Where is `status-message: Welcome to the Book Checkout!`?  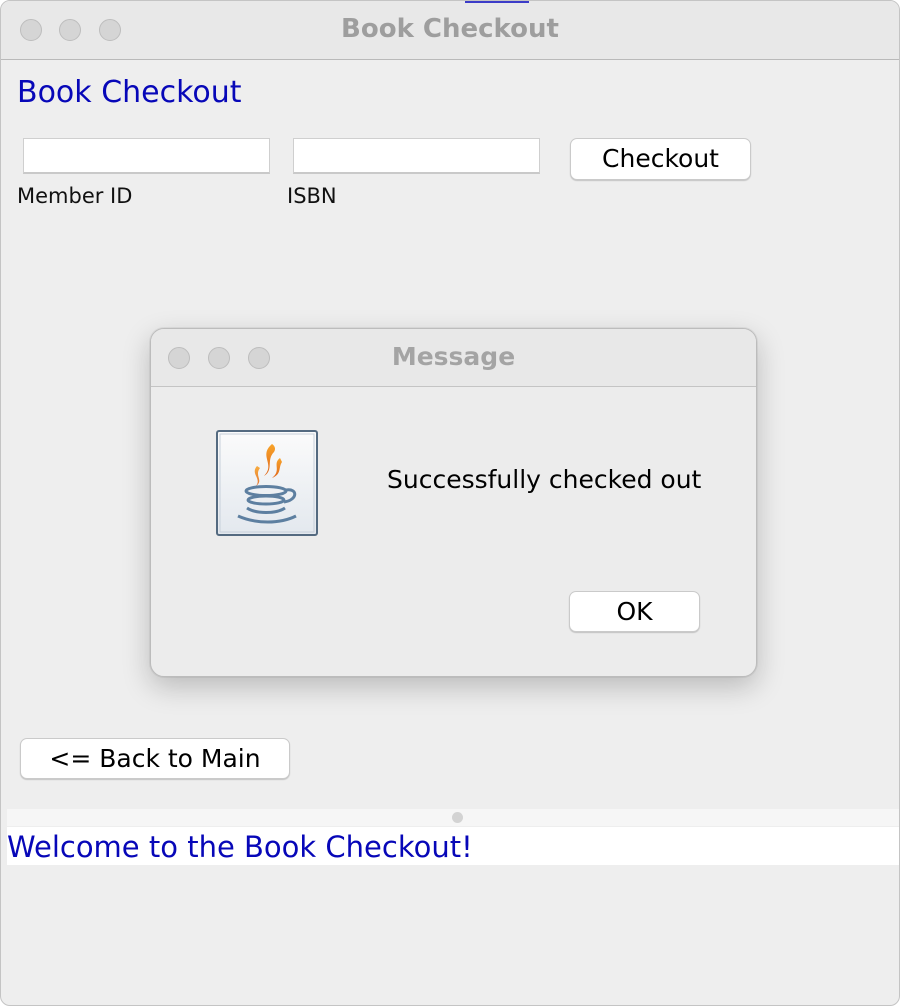 status-message: Welcome to the Book Checkout! is located at coordinates (240, 847).